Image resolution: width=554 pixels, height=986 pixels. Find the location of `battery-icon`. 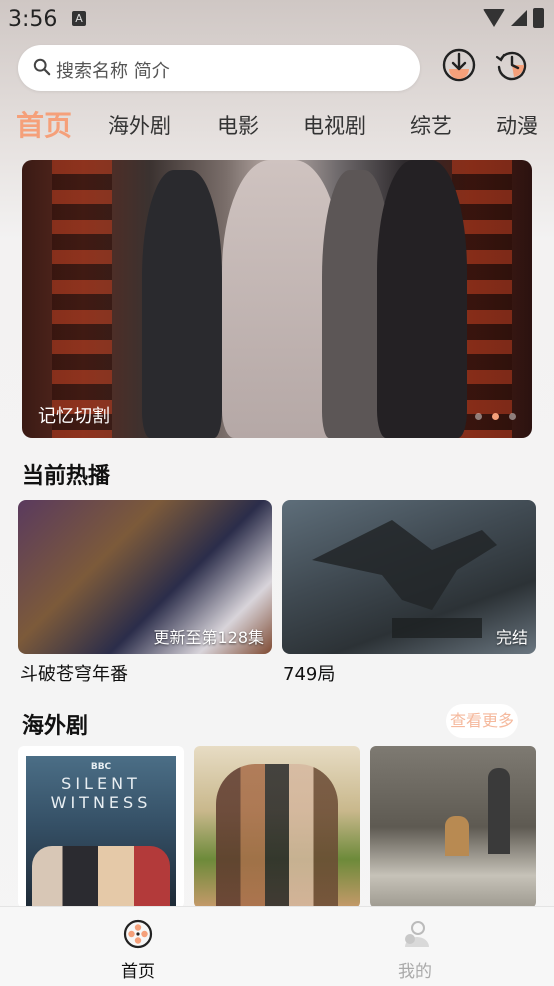

battery-icon is located at coordinates (538, 18).